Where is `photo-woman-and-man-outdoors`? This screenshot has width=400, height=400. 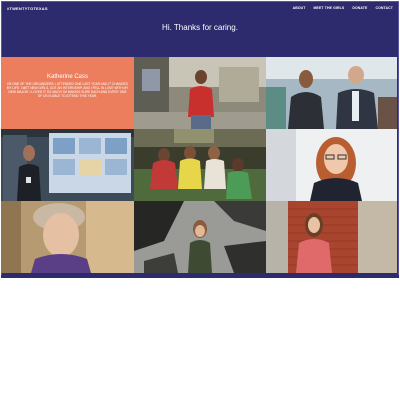
photo-woman-and-man-outdoors is located at coordinates (331, 93).